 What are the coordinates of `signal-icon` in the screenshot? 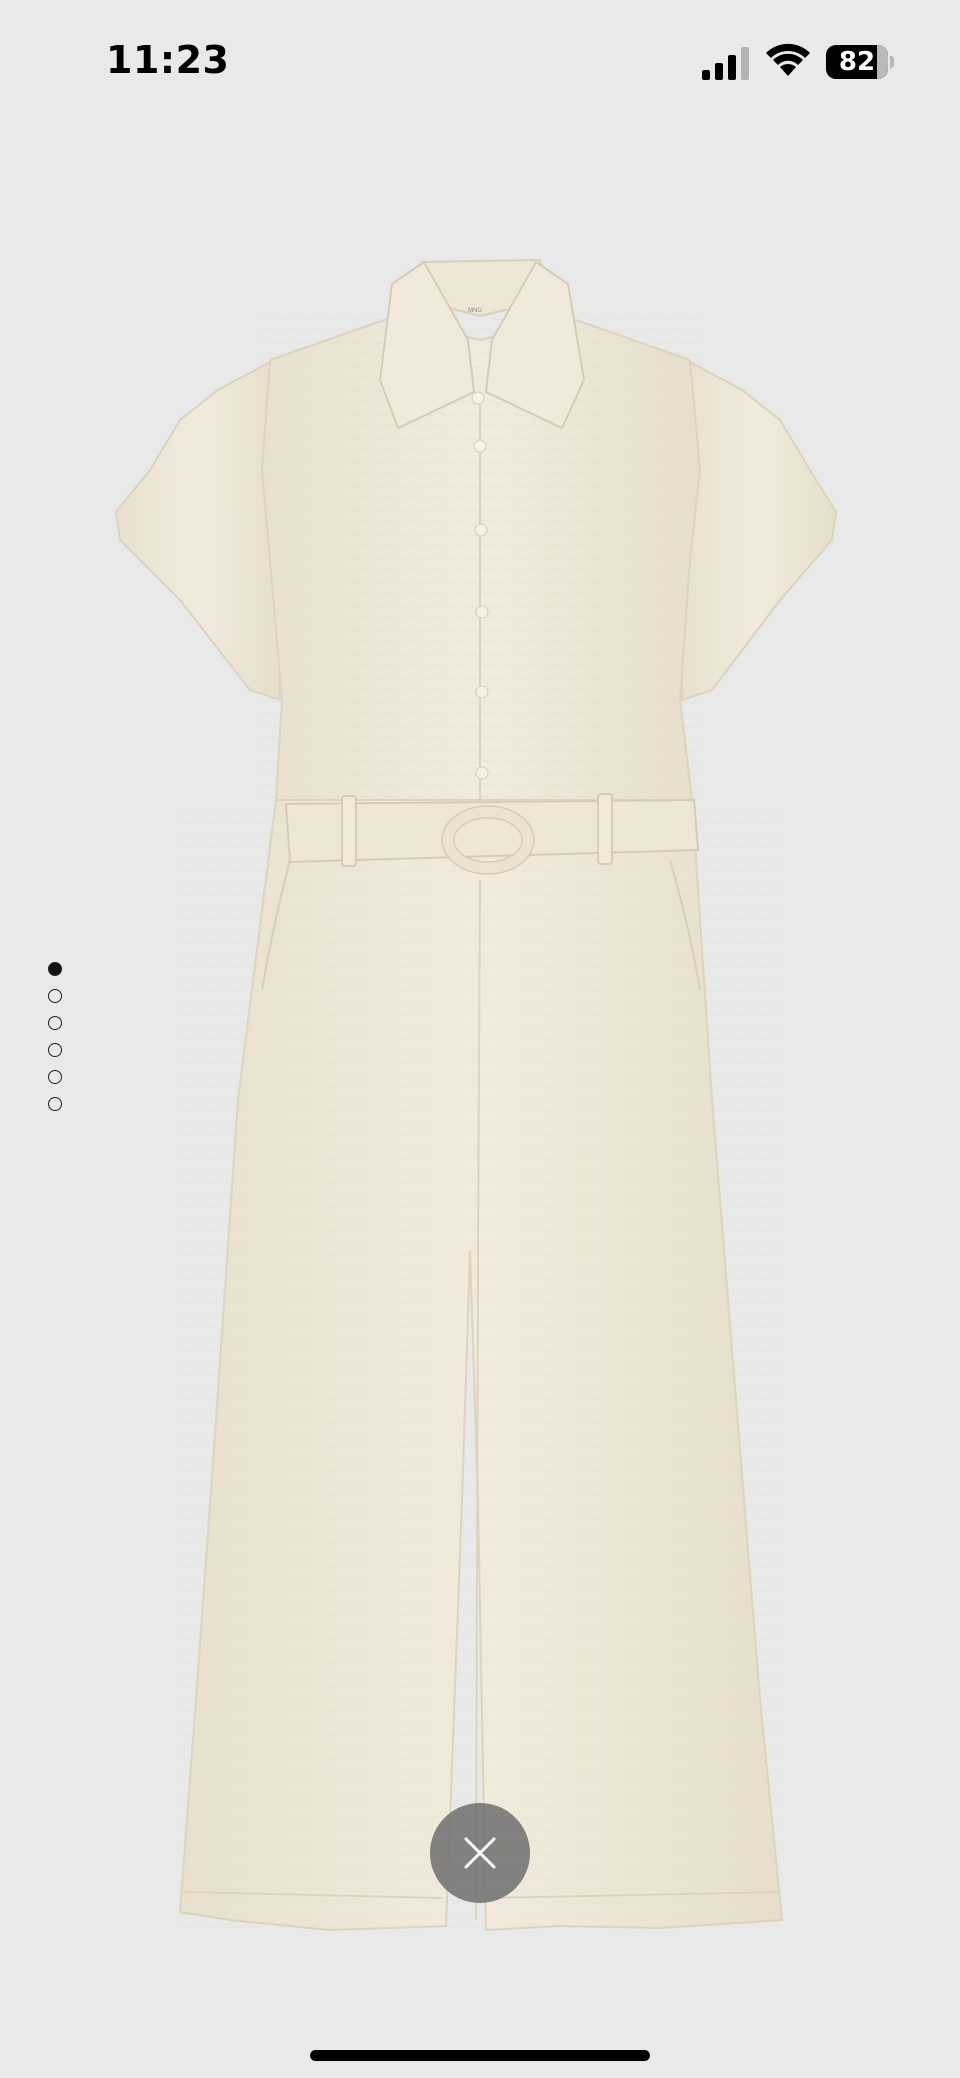 It's located at (725, 63).